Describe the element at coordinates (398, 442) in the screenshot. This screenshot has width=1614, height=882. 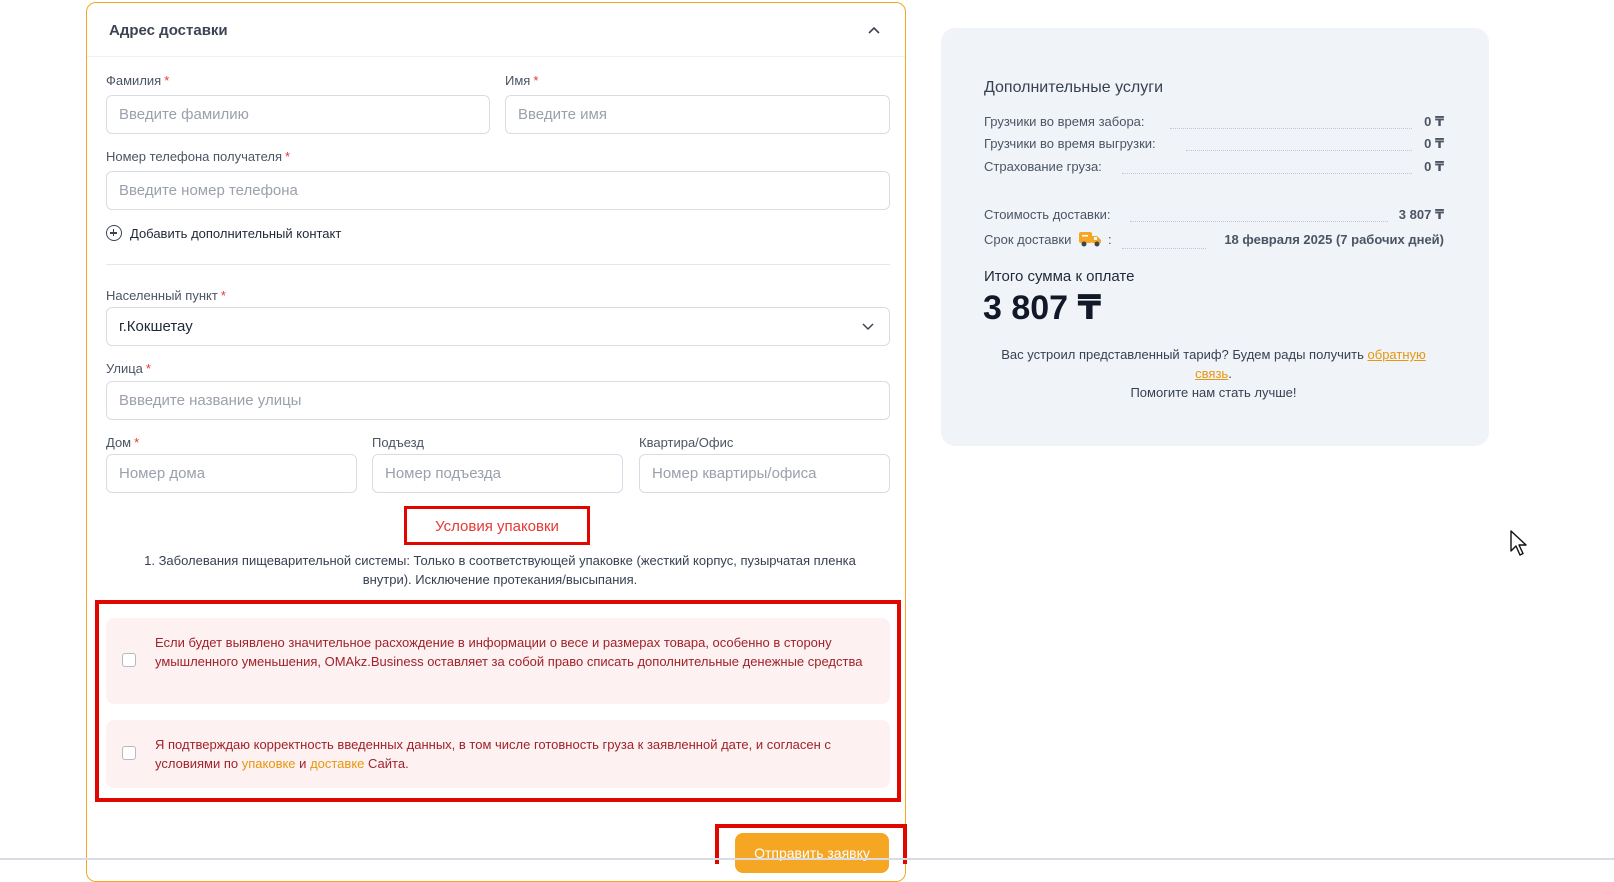
I see `entrance-label: Подъезд` at that location.